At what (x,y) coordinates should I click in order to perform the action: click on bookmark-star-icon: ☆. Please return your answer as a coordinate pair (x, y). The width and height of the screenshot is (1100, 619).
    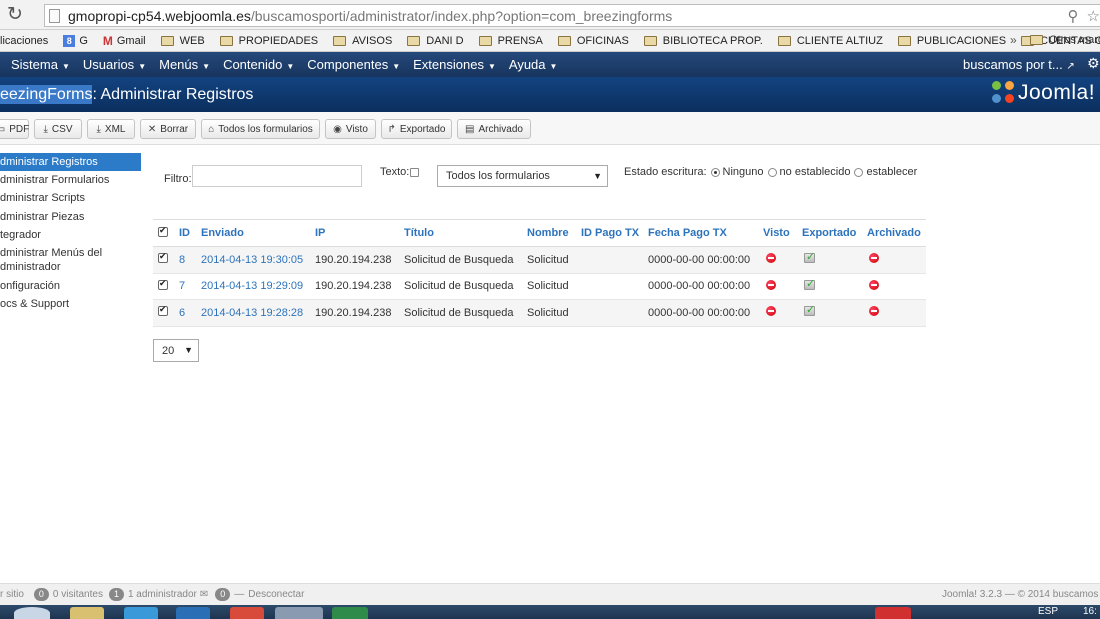
    Looking at the image, I should click on (1093, 16).